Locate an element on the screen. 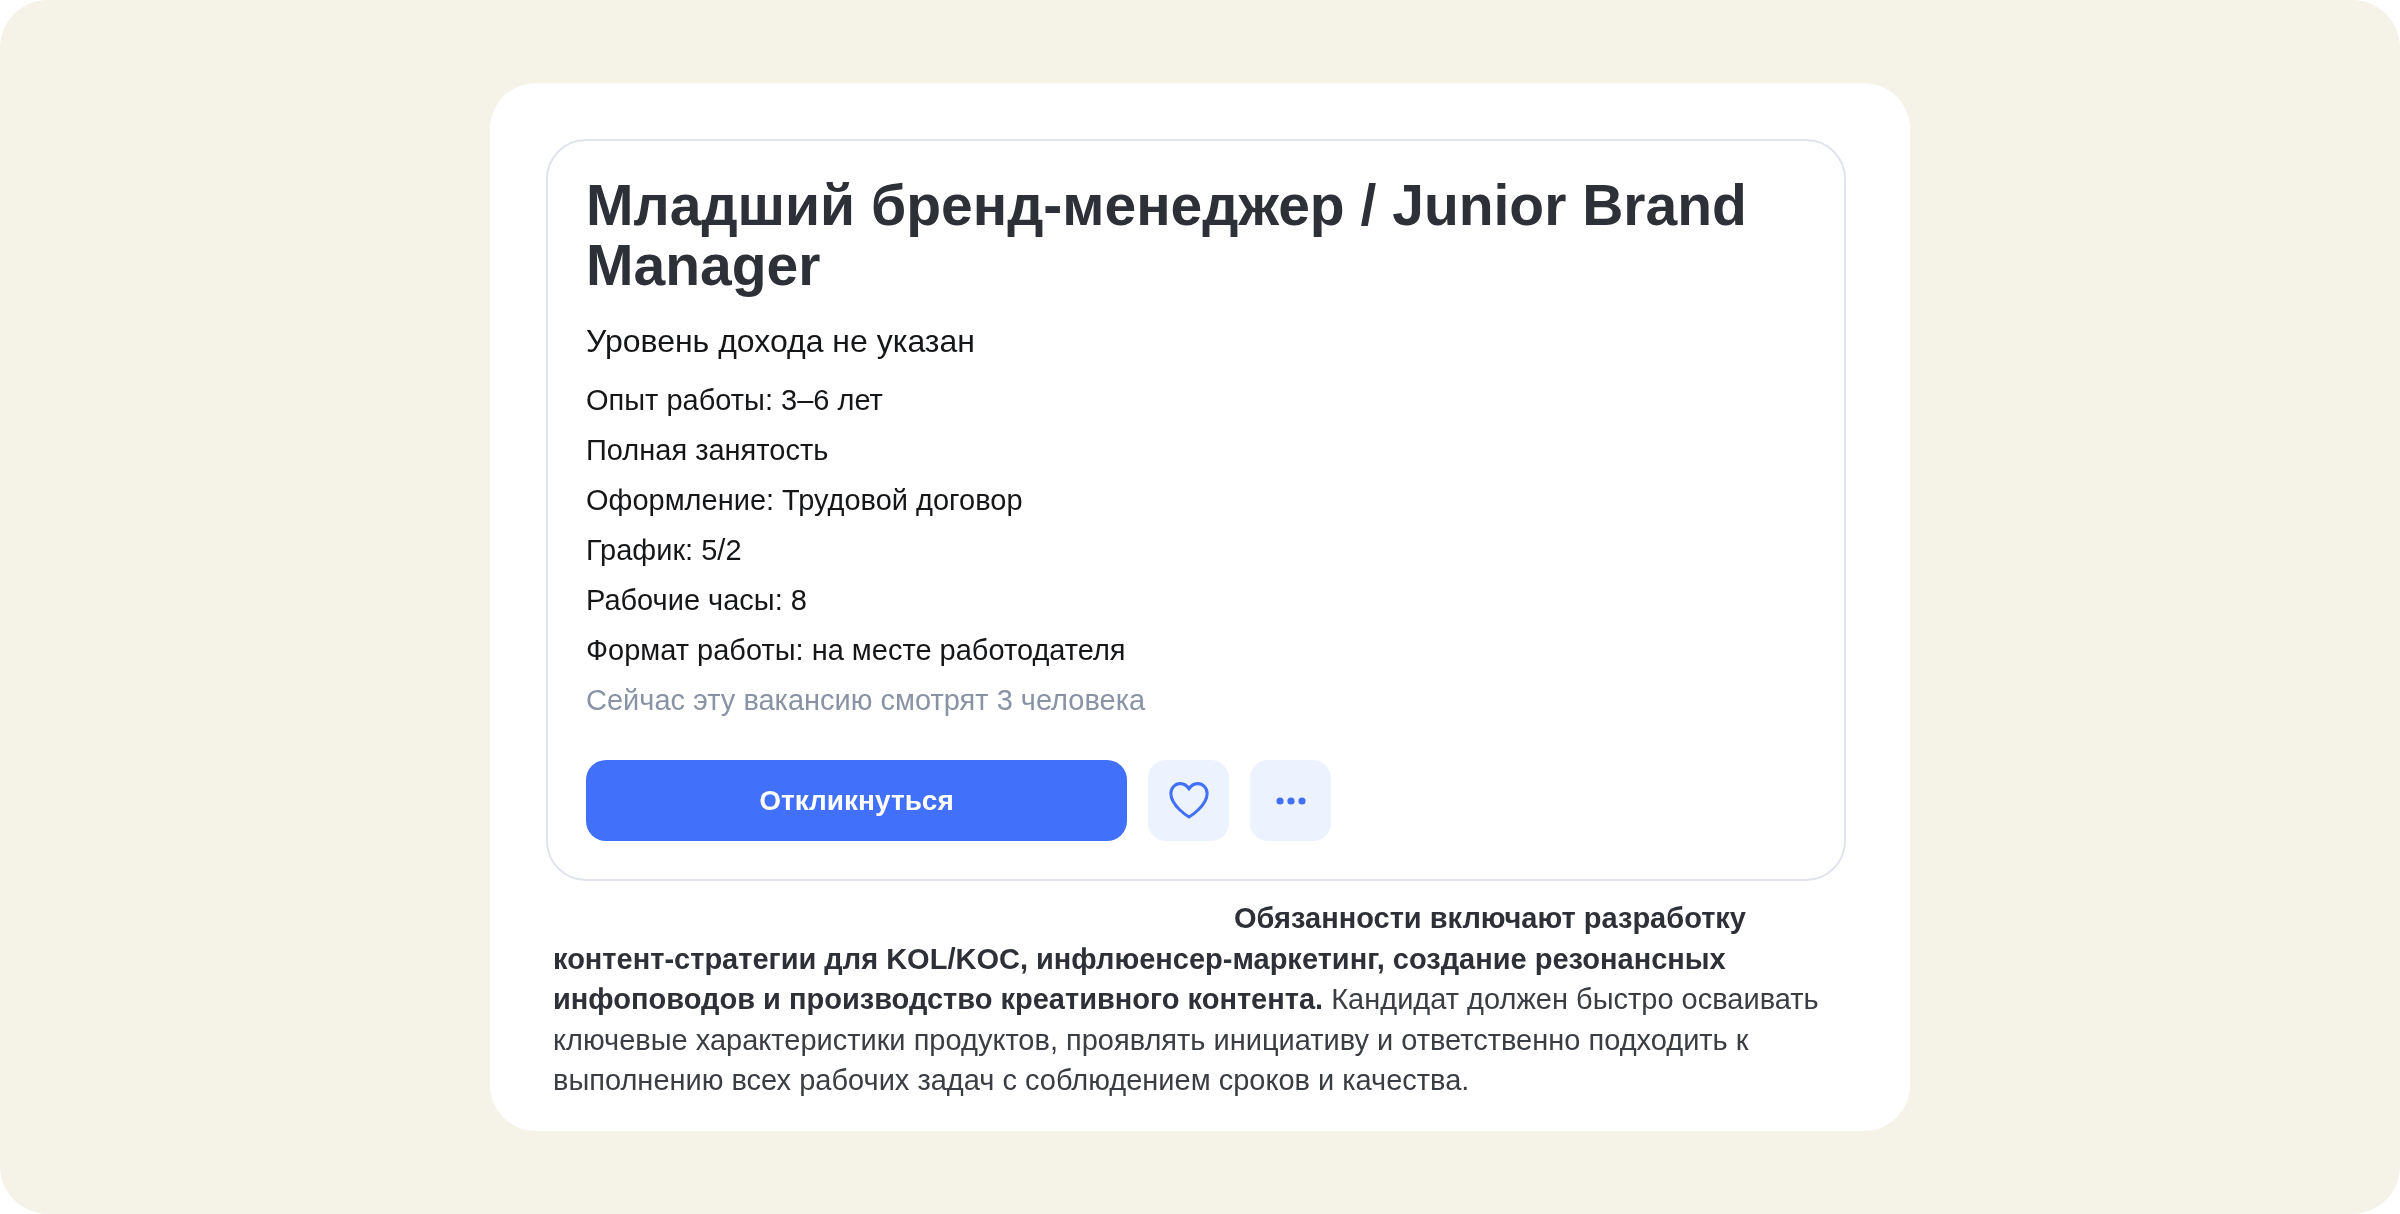  detail-text: Оформление: Трудовой договор is located at coordinates (805, 501).